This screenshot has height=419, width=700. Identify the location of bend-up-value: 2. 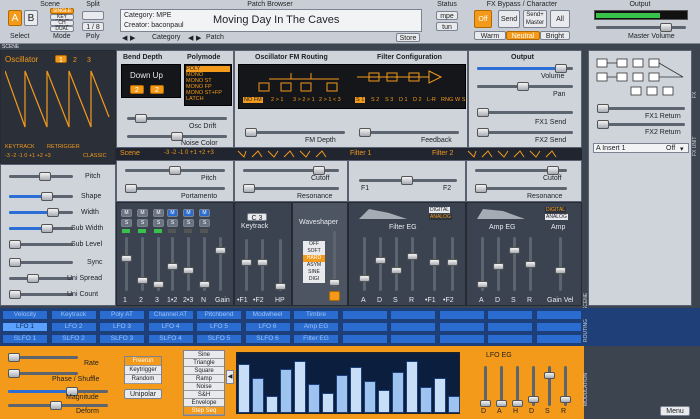
(137, 89).